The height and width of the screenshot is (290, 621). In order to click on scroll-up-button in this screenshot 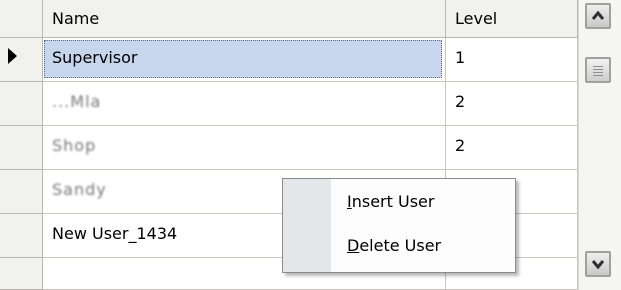, I will do `click(598, 16)`.